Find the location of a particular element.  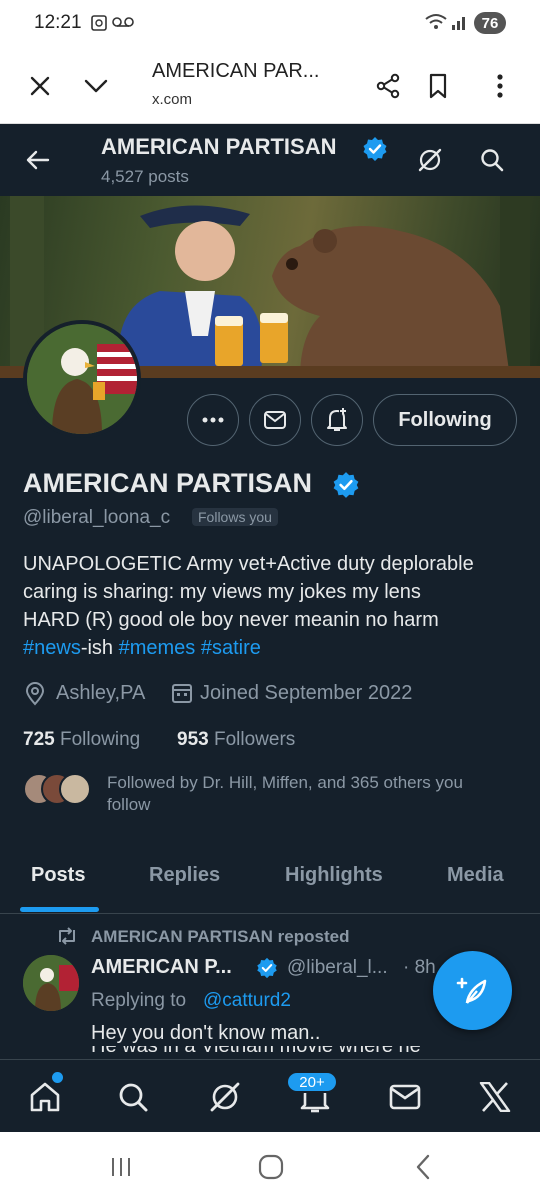

status-bar: 12:21 76 is located at coordinates (270, 24).